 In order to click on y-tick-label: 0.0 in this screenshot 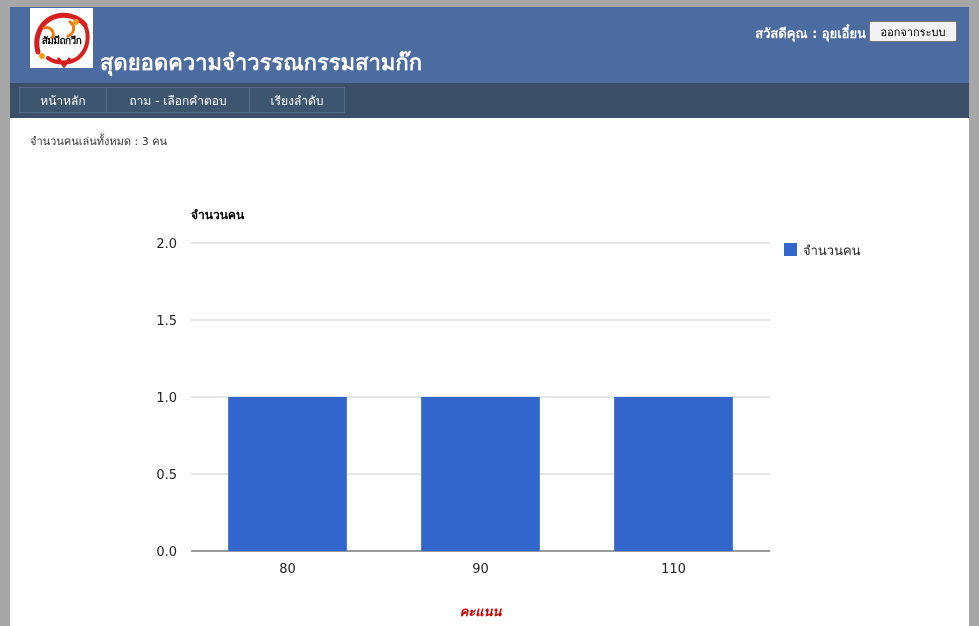, I will do `click(166, 552)`.